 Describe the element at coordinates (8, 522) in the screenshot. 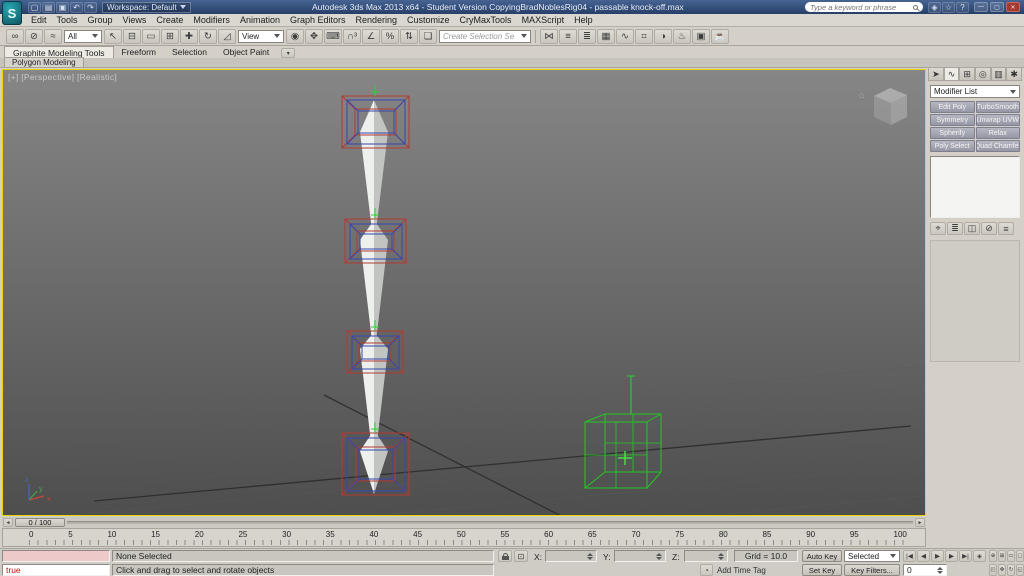

I see `time-slider-left-arrow: ◄` at that location.